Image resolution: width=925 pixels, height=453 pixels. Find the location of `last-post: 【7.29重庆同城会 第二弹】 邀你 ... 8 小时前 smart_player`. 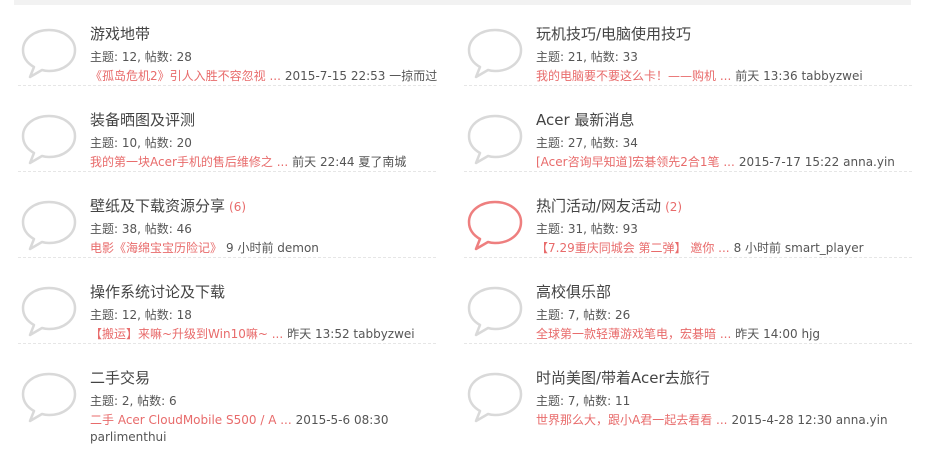

last-post: 【7.29重庆同城会 第二弹】 邀你 ... 8 小时前 smart_player is located at coordinates (700, 247).